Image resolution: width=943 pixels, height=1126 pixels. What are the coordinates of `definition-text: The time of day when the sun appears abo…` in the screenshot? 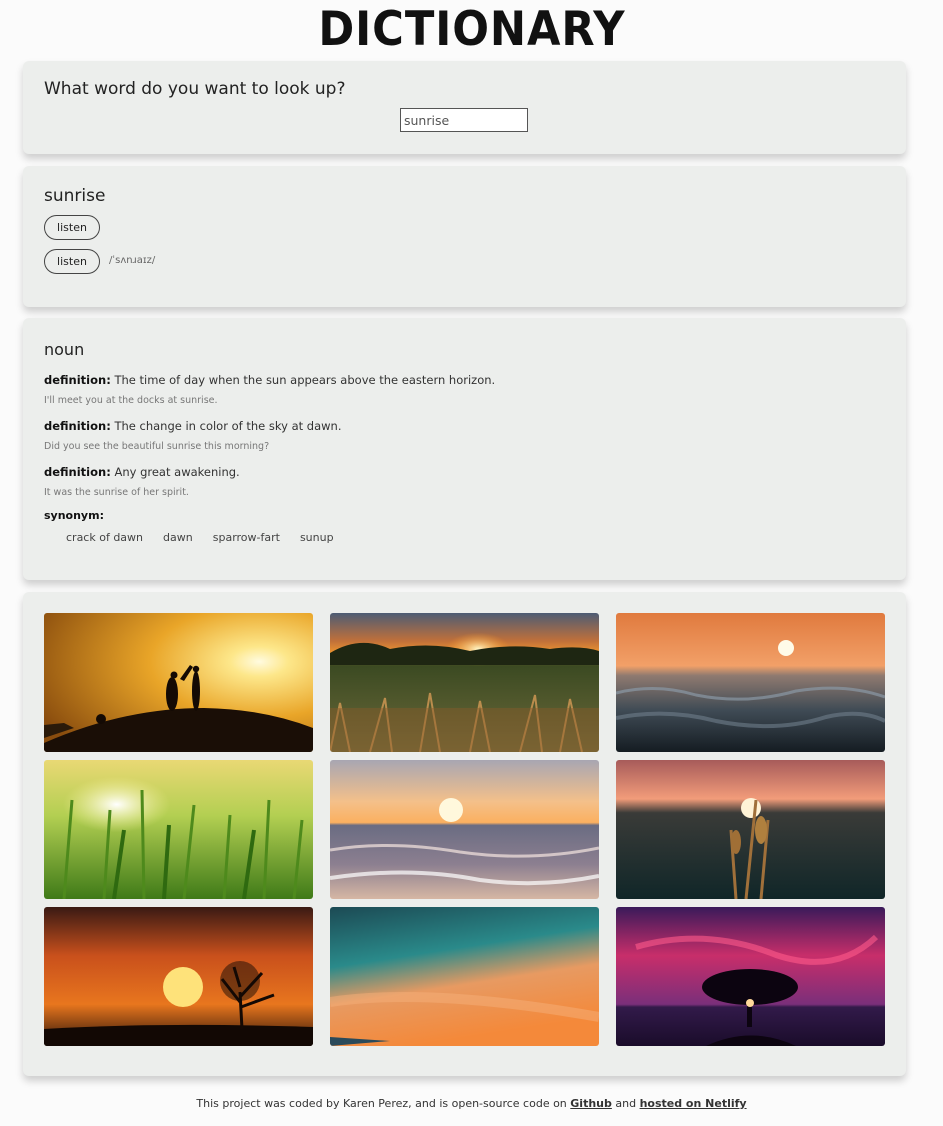 It's located at (305, 380).